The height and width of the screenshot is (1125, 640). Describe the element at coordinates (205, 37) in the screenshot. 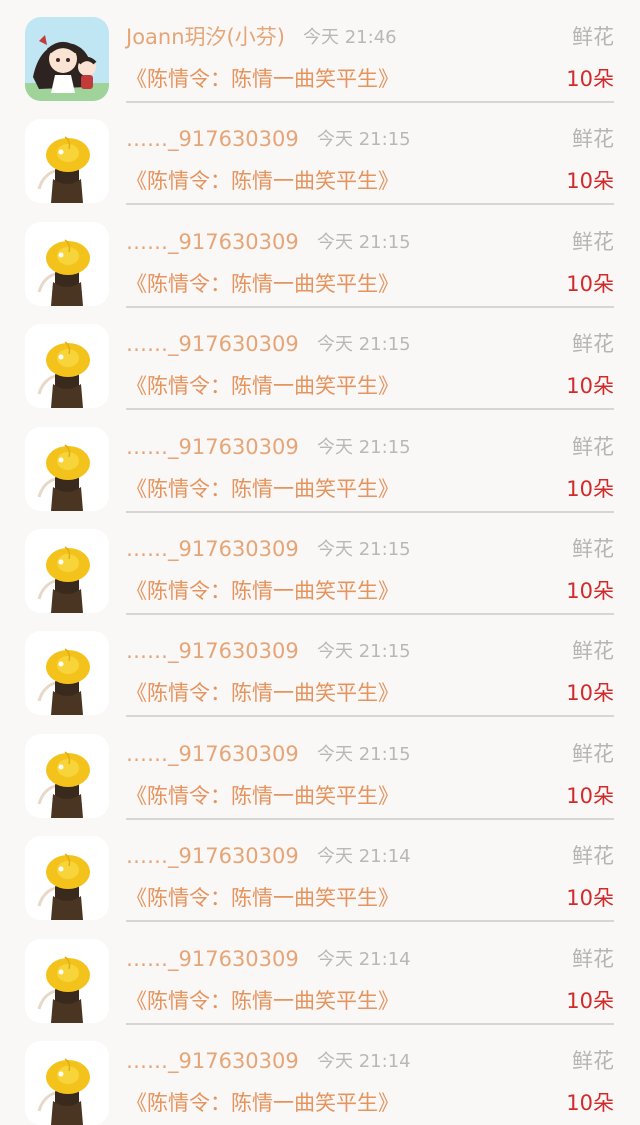

I see `username: Joann玥汐(小芬)` at that location.